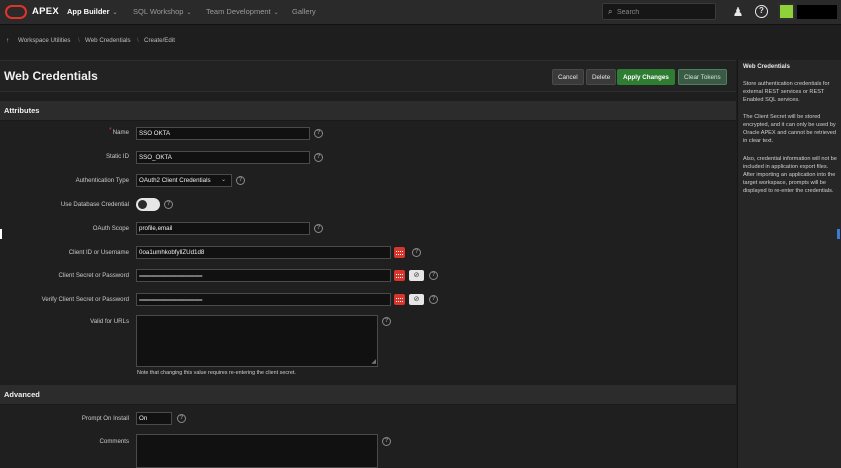 The width and height of the screenshot is (841, 468). Describe the element at coordinates (16, 12) in the screenshot. I see `apex-logo-icon` at that location.